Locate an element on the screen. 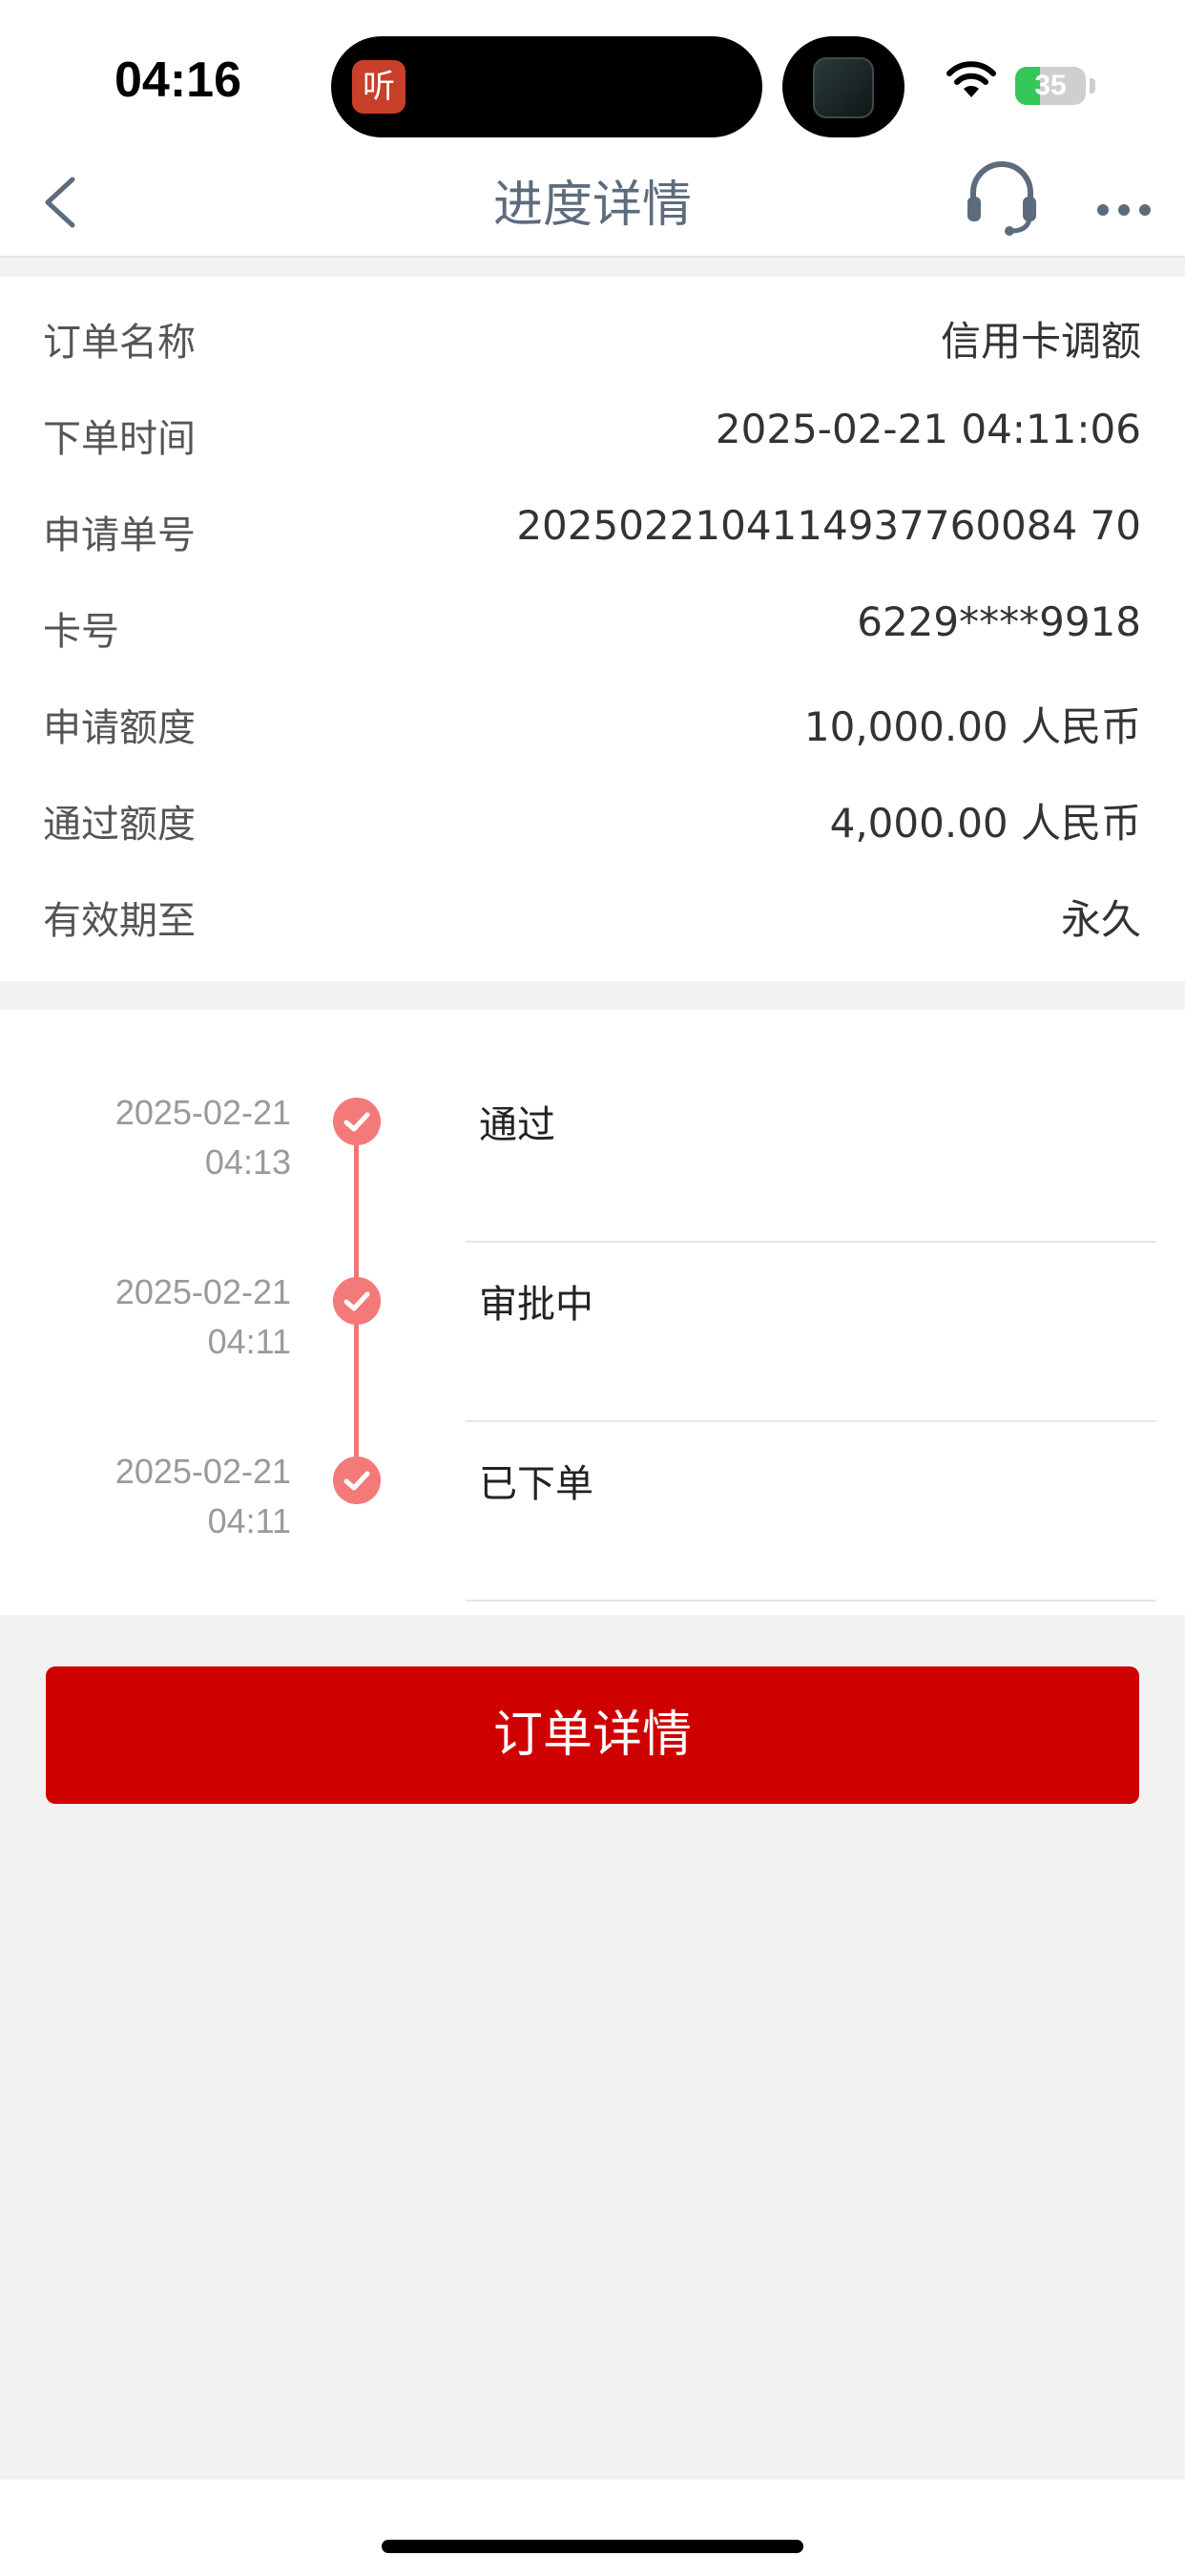 This screenshot has height=2576, width=1185. timeline-datetime: 2025-02-21 04:13 is located at coordinates (203, 1137).